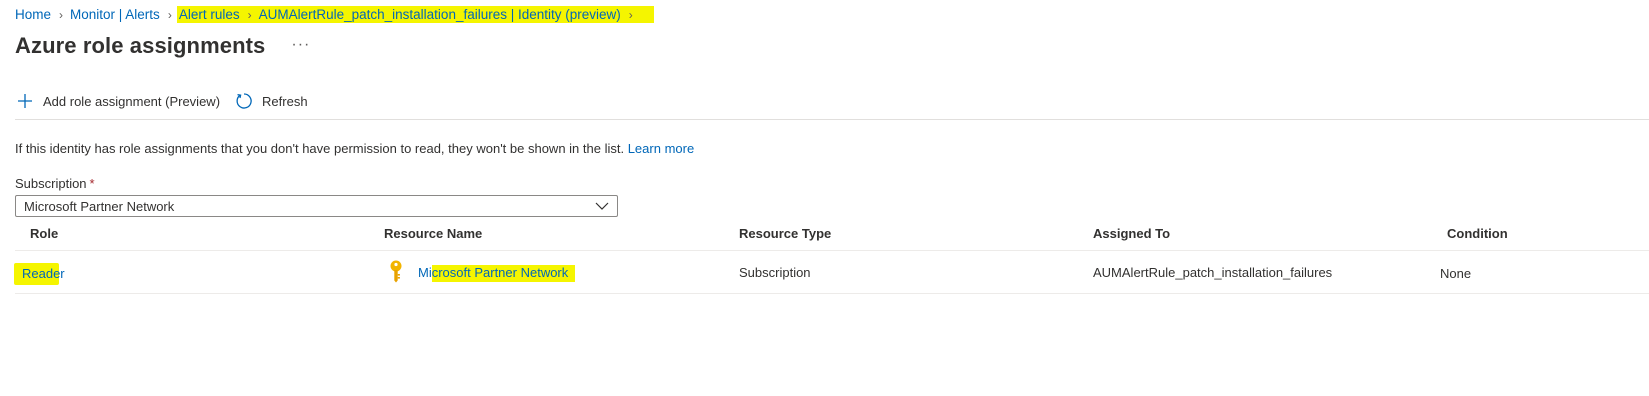 This screenshot has width=1649, height=396. Describe the element at coordinates (398, 272) in the screenshot. I see `key-icon` at that location.